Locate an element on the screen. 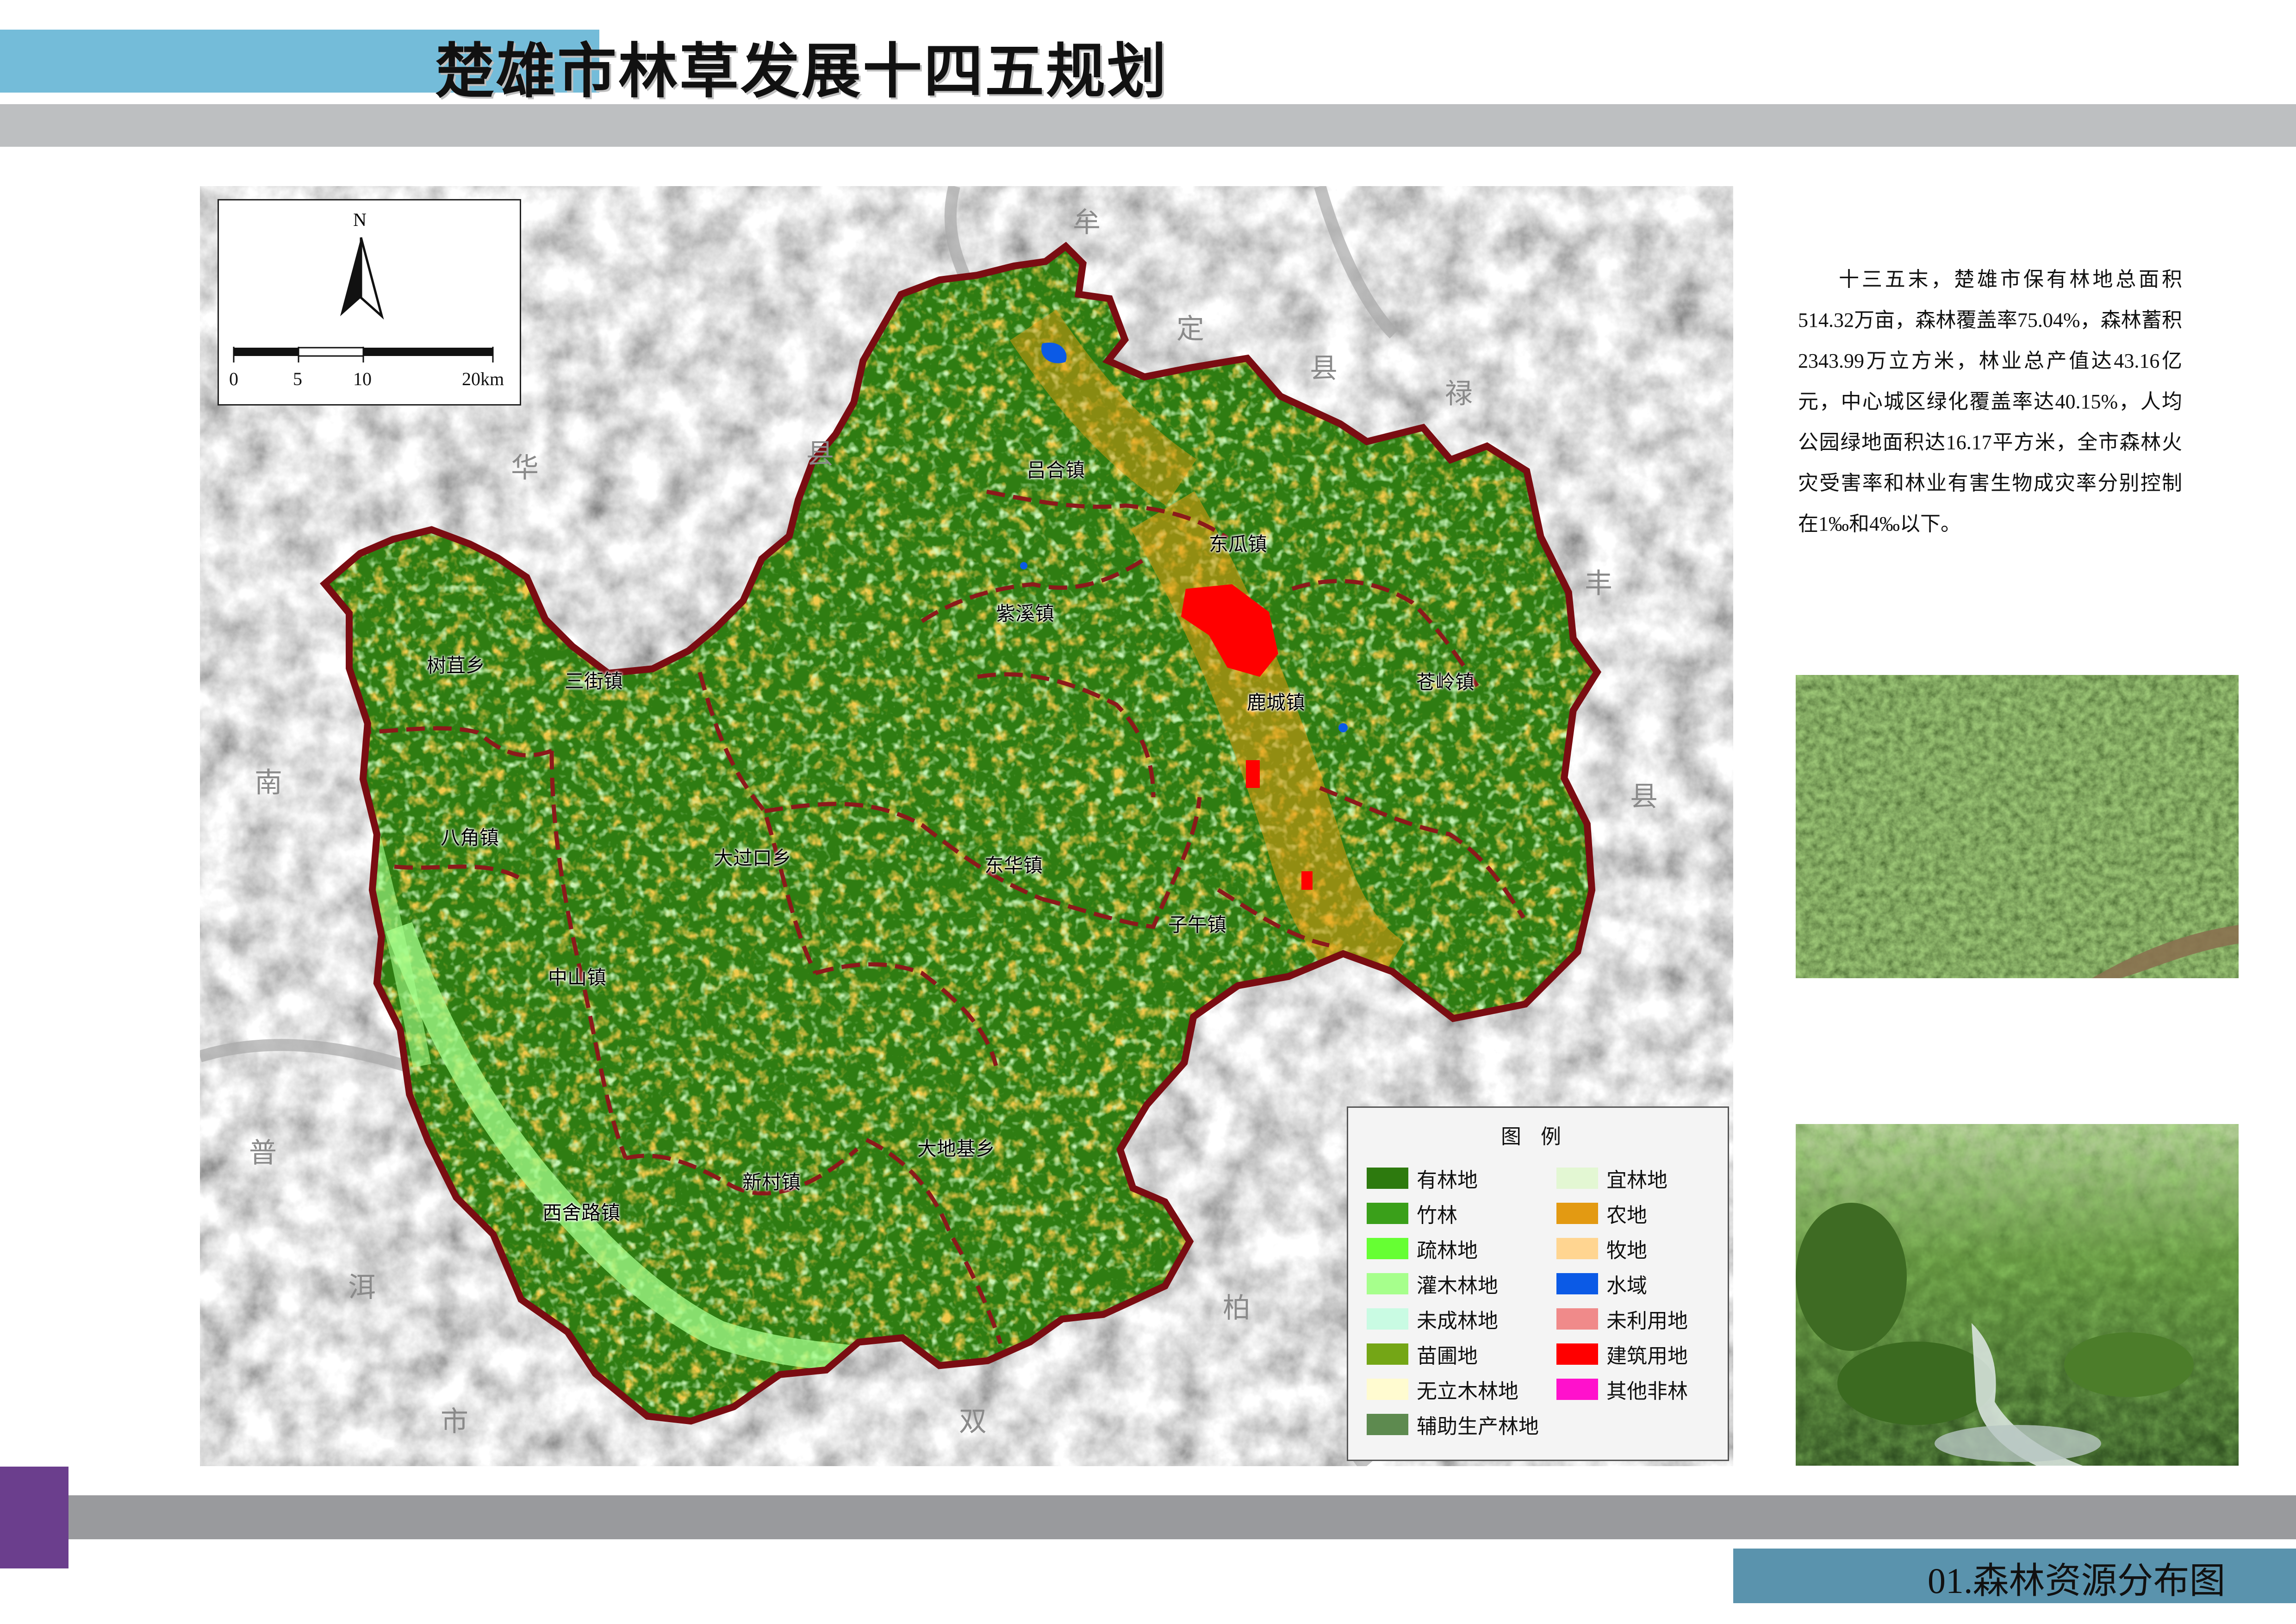 The width and height of the screenshot is (2296, 1624). town-label: 东华镇 is located at coordinates (1013, 865).